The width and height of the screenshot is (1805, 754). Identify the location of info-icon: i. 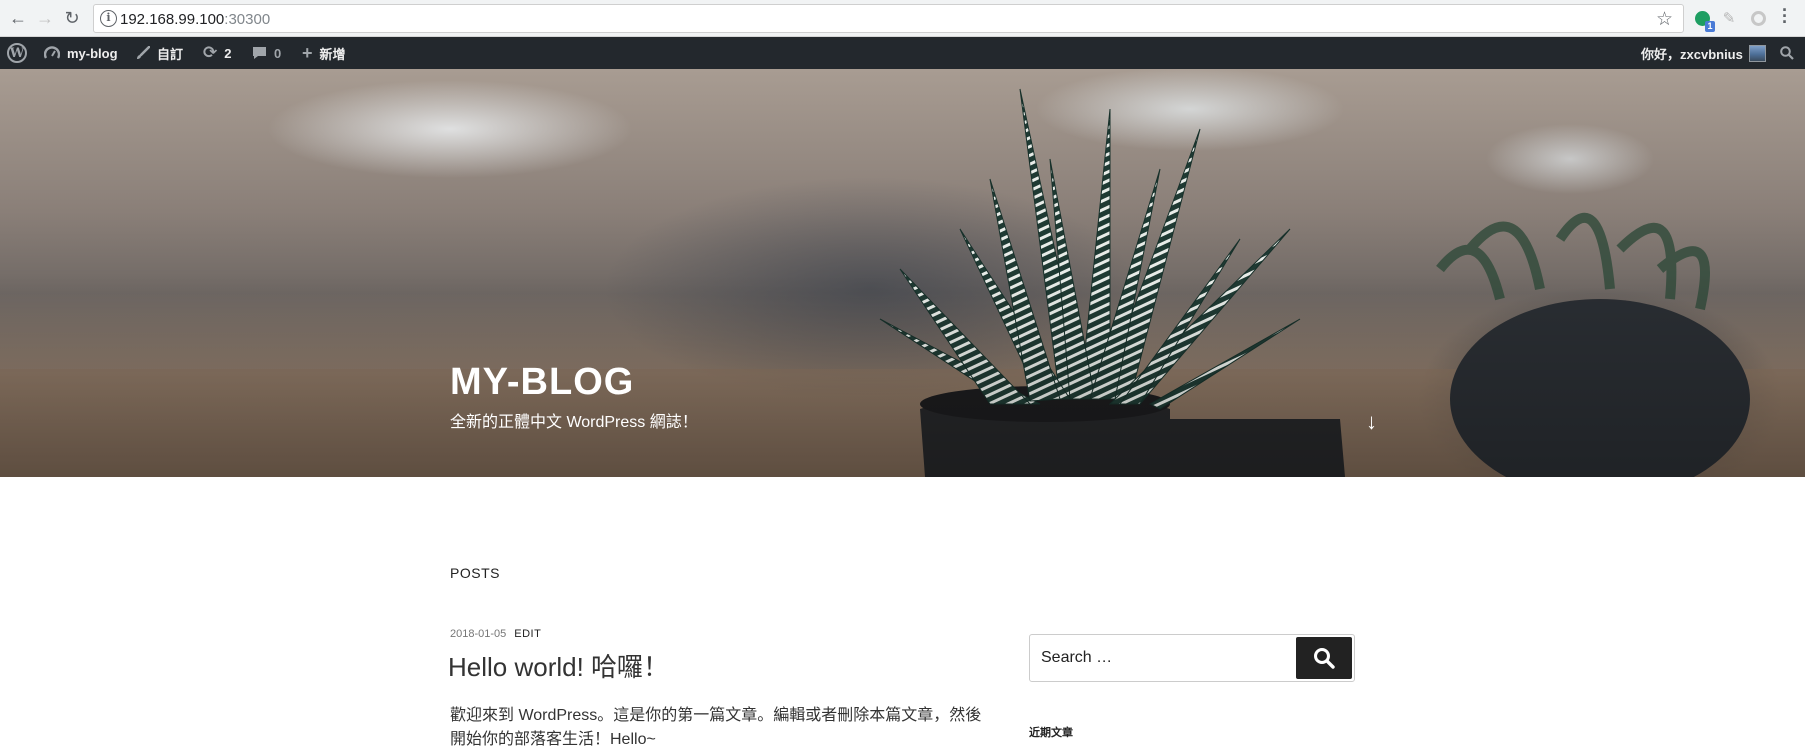
(108, 18).